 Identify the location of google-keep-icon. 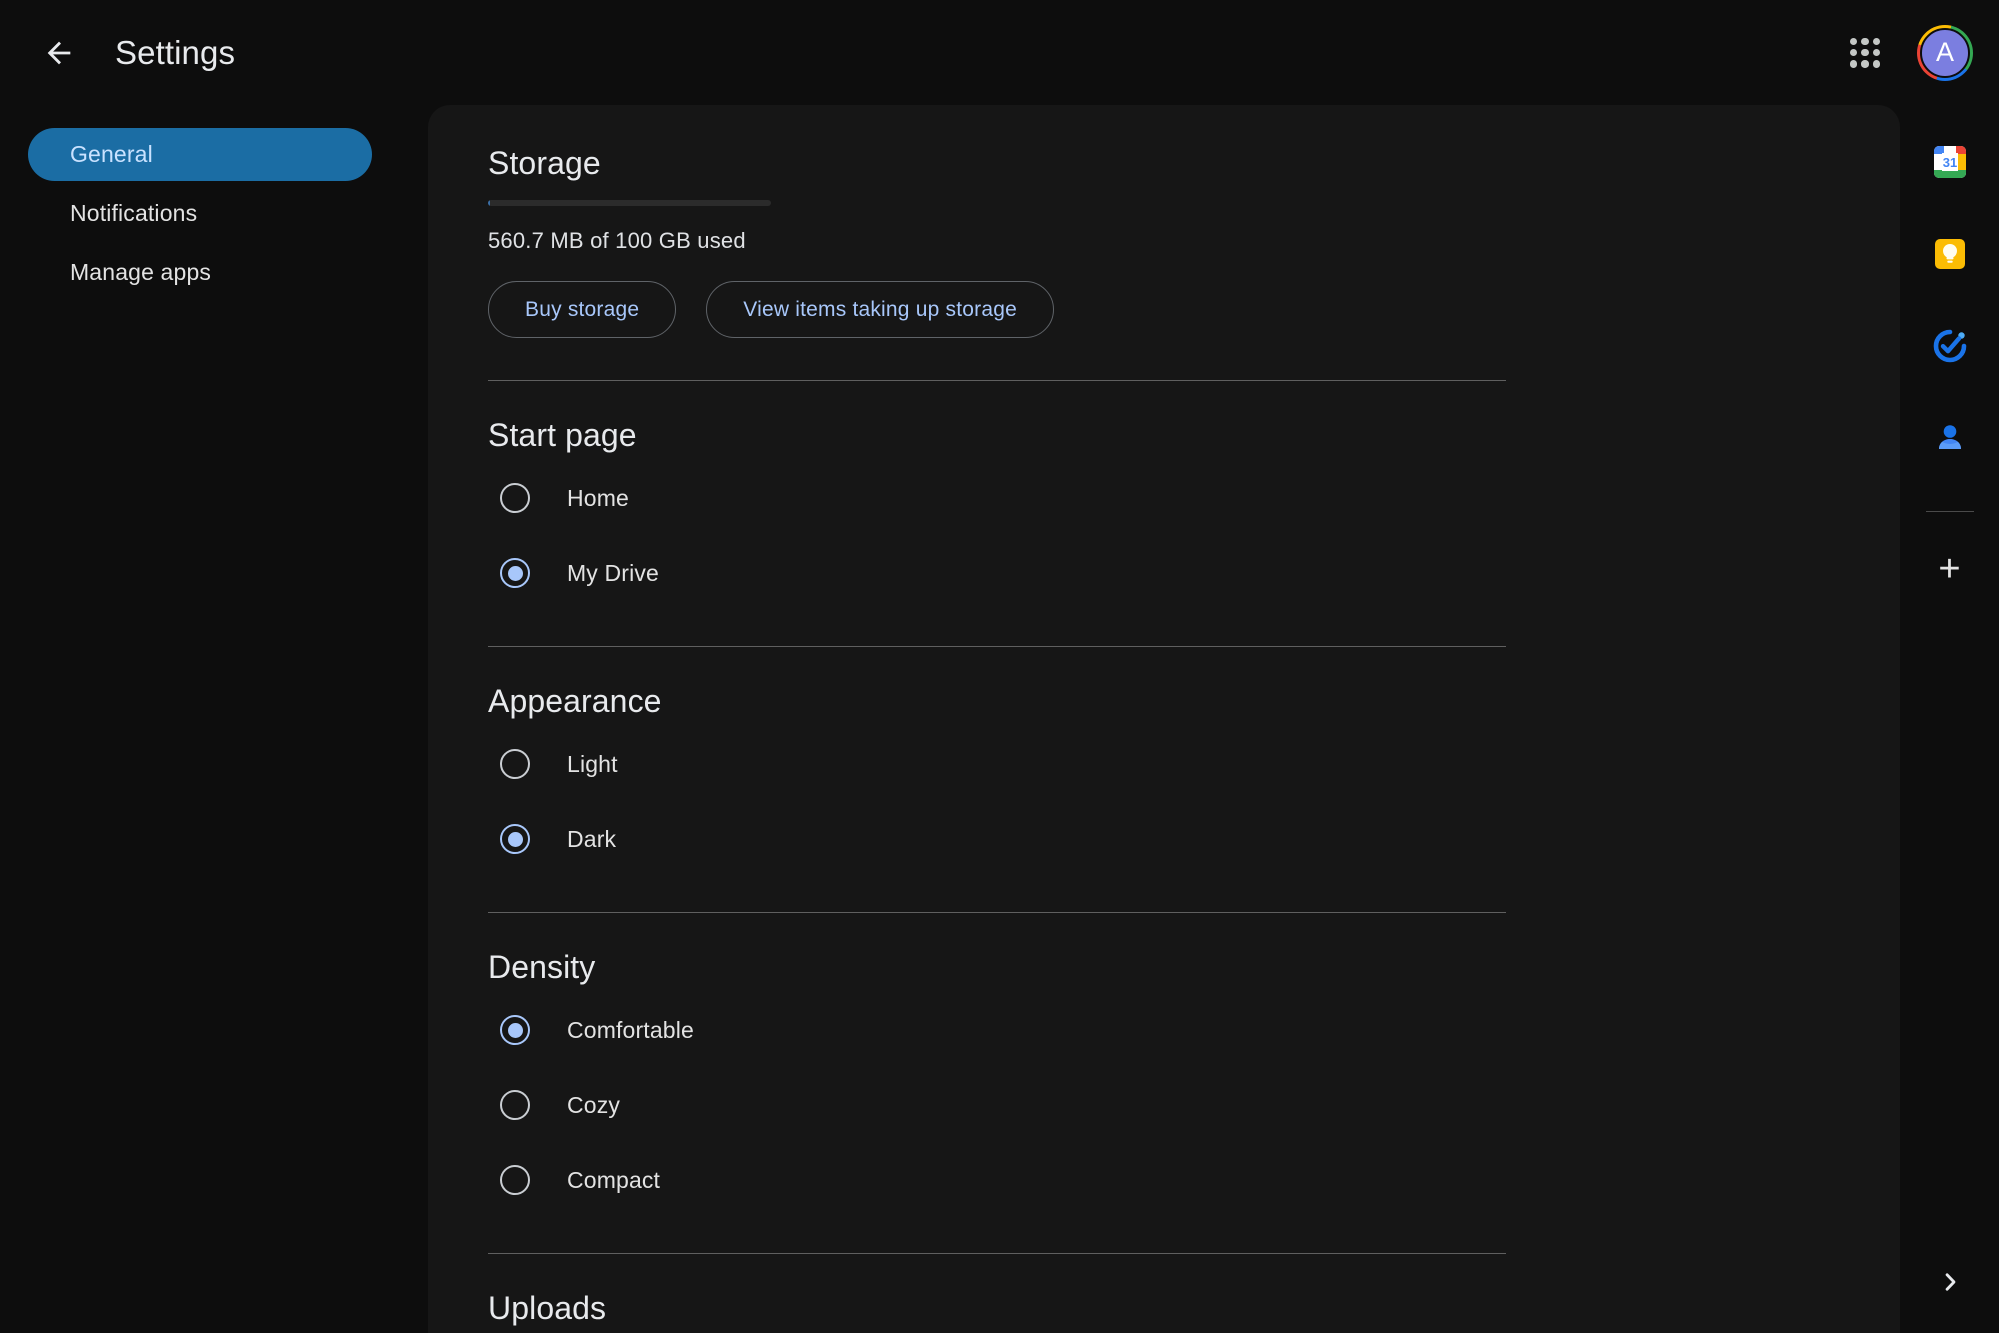
(1950, 254).